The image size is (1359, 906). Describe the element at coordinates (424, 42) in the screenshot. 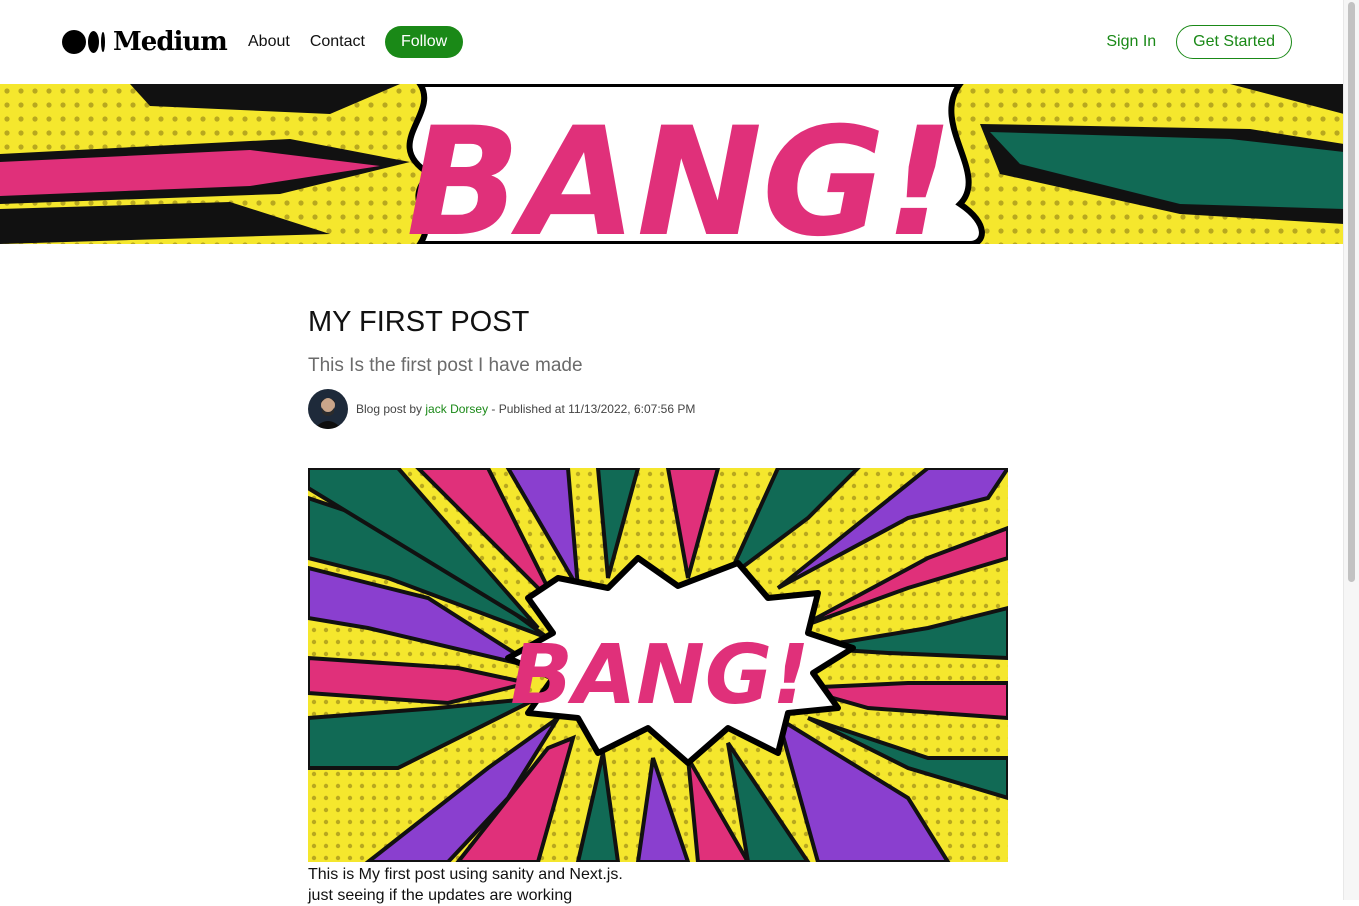

I see `follow-button: Follow` at that location.